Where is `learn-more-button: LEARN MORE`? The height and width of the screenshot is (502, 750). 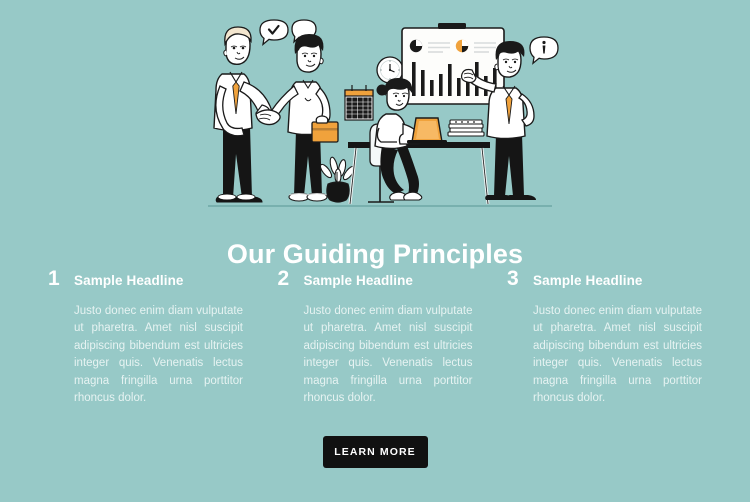
learn-more-button: LEARN MORE is located at coordinates (375, 452).